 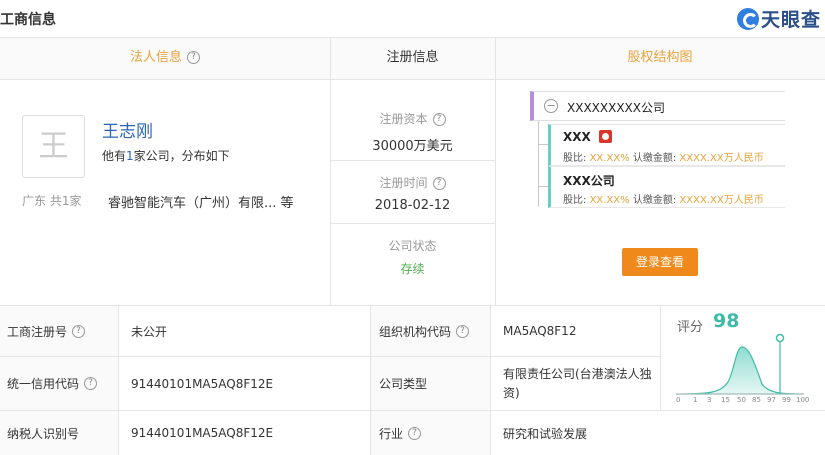 I want to click on tab-legal-info: 法人信息?, so click(x=165, y=58).